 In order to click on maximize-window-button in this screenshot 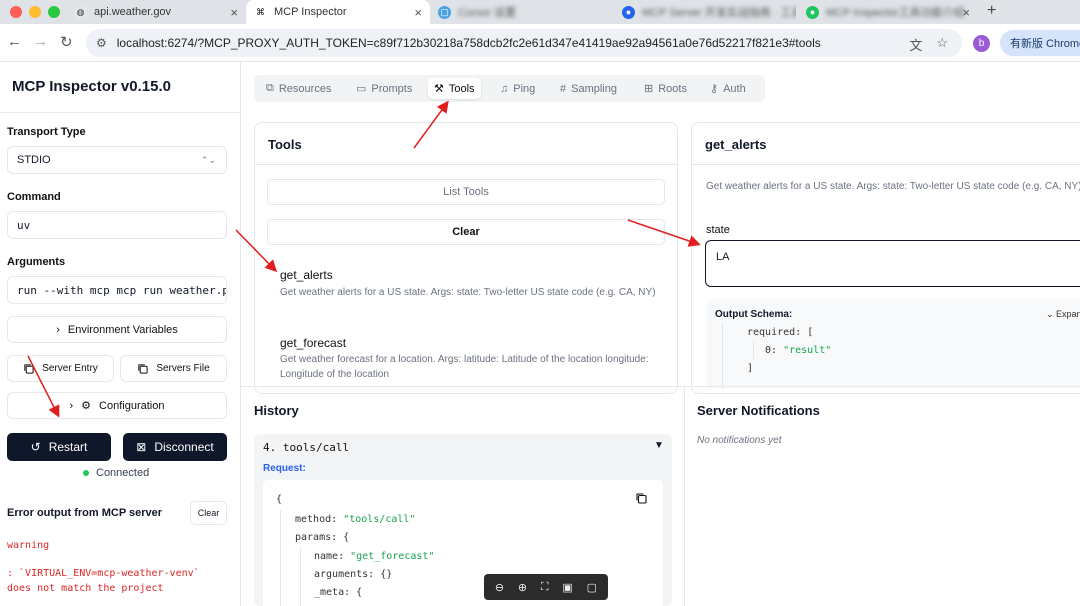, I will do `click(54, 12)`.